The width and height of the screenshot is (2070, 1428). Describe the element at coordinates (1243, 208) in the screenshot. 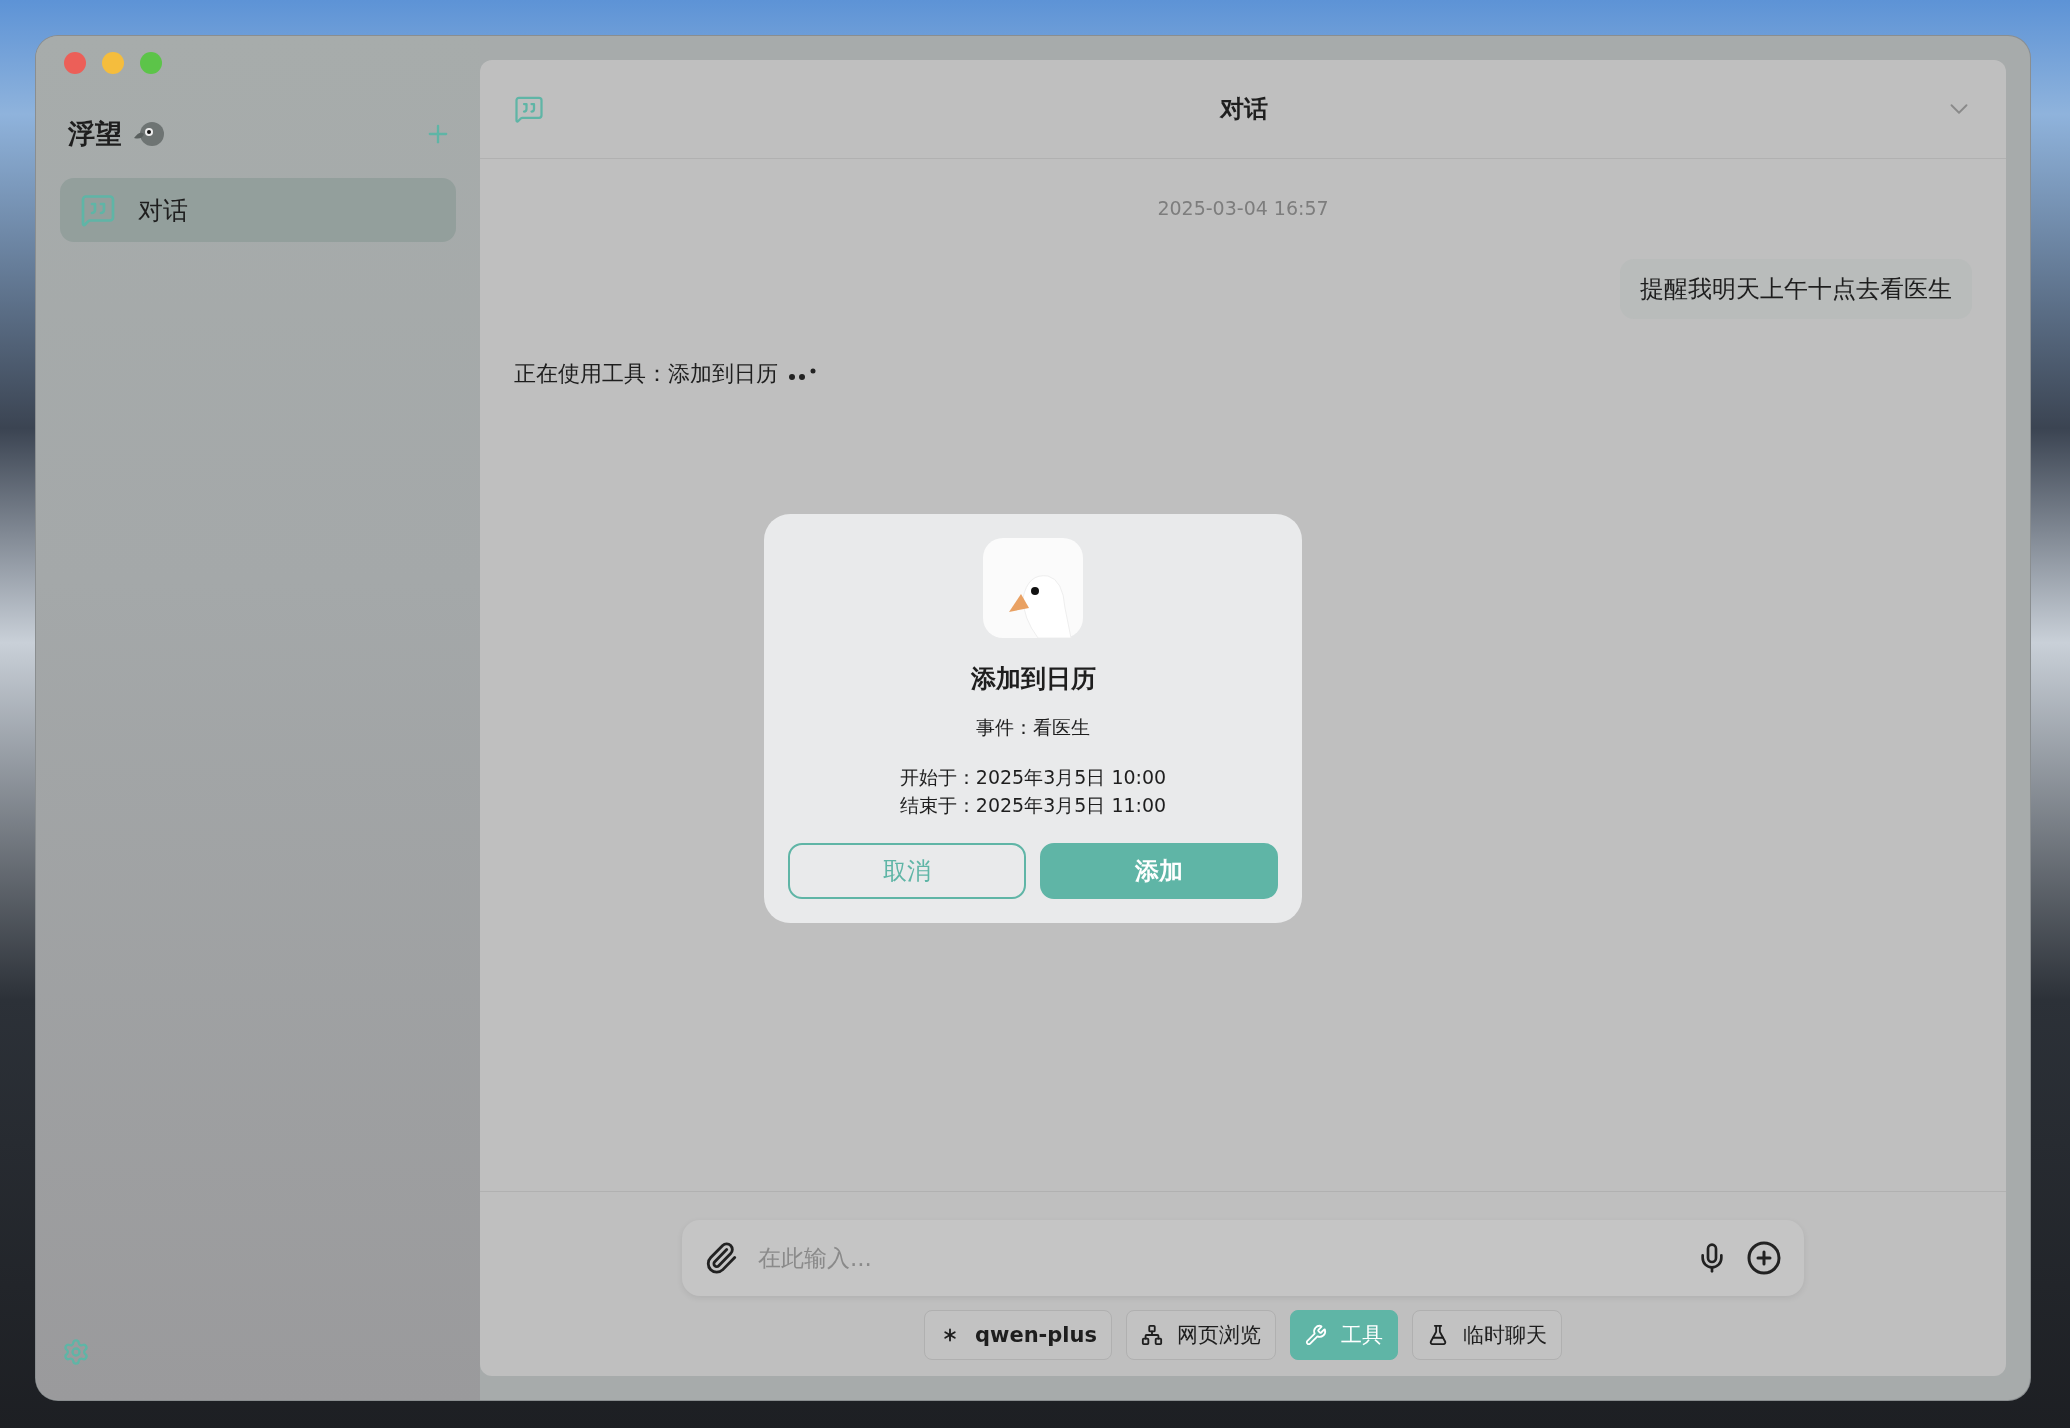

I see `message-timestamp: 2025-03-04 16:57` at that location.